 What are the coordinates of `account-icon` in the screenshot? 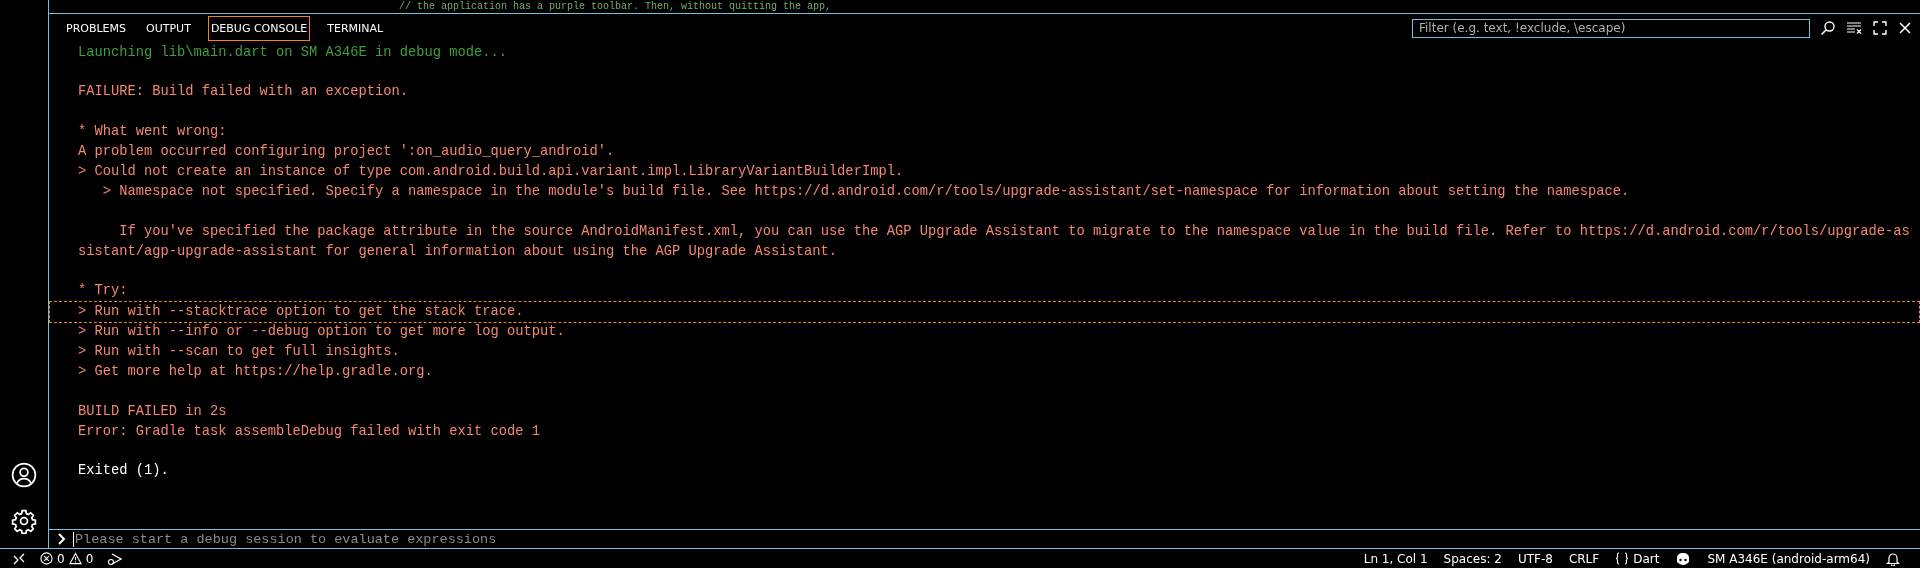 It's located at (24, 475).